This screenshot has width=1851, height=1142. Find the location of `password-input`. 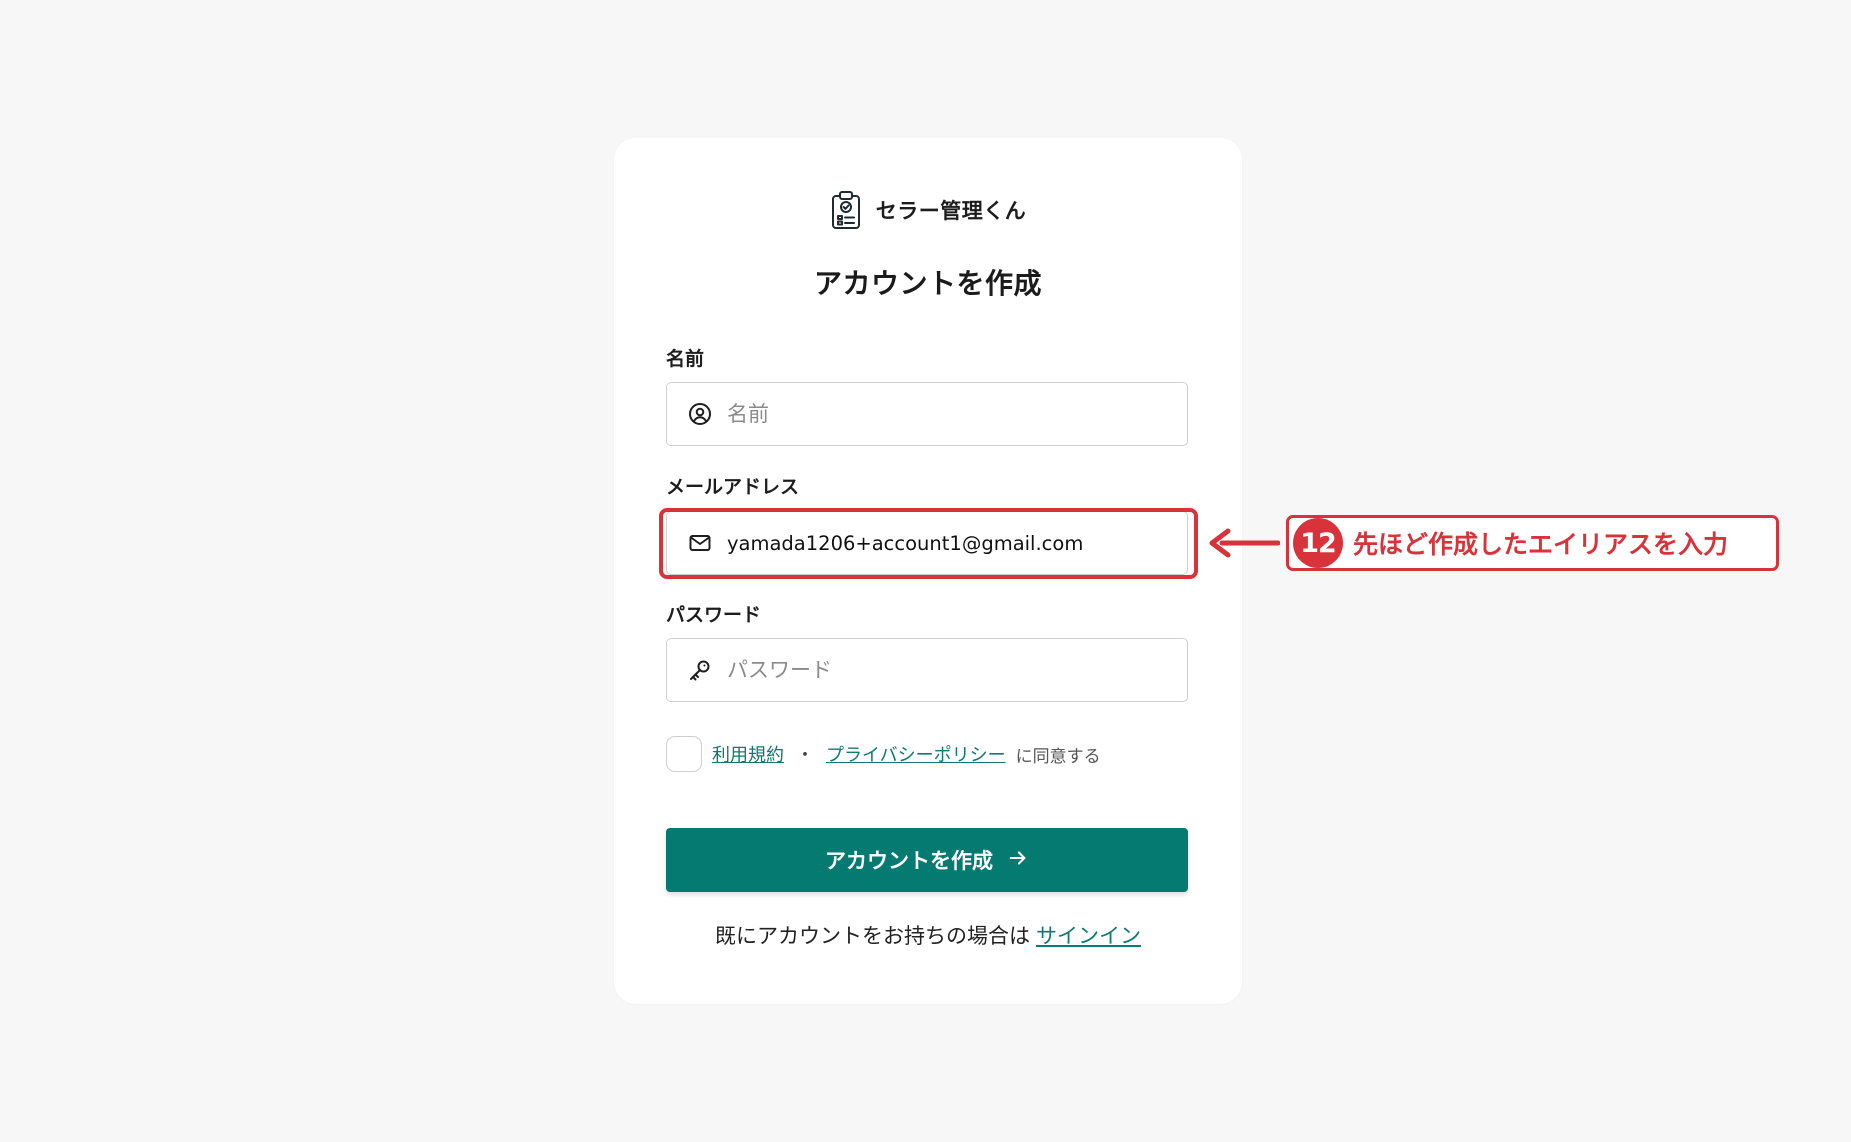

password-input is located at coordinates (949, 670).